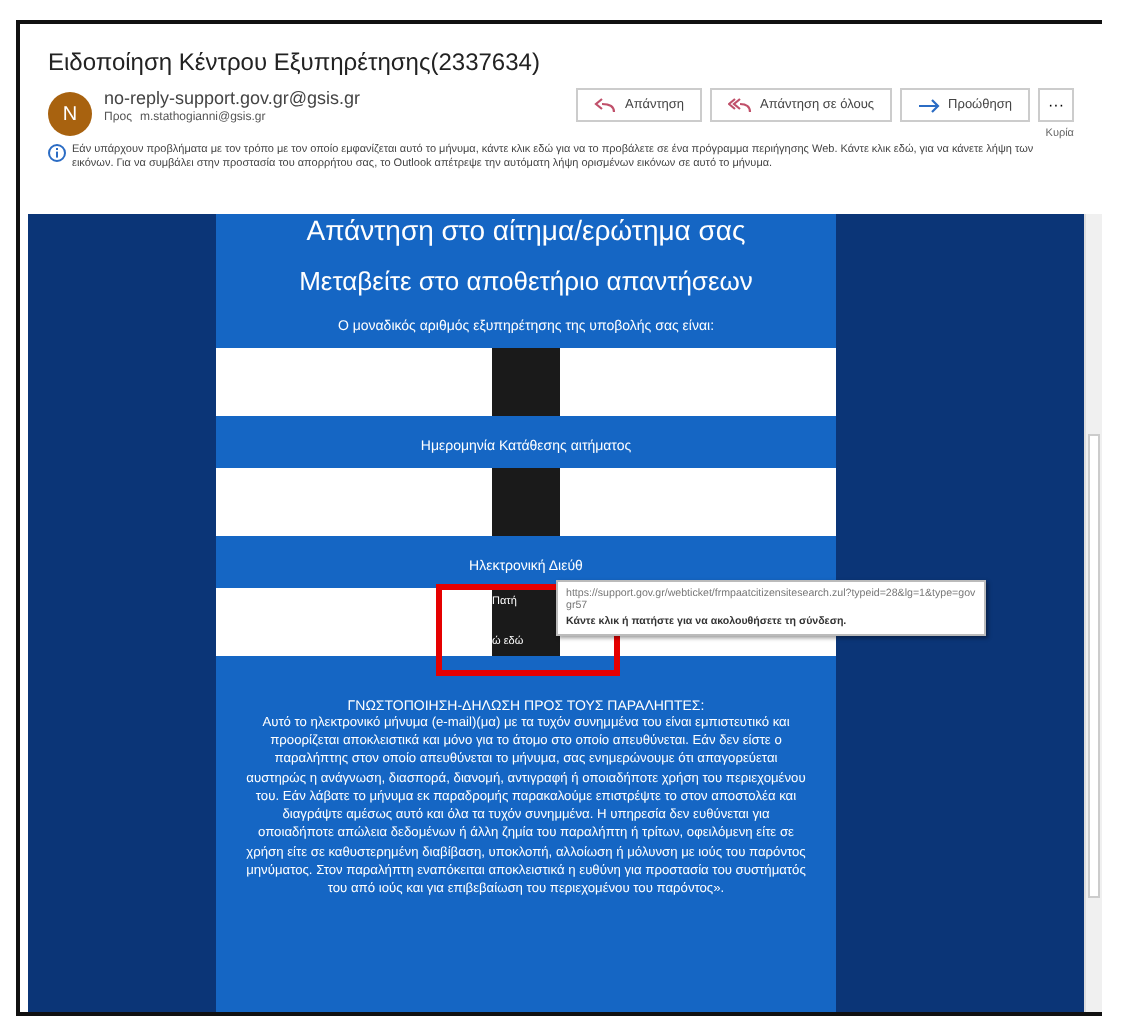 The image size is (1130, 1034). I want to click on message-title: Ειδοποίηση Κέντρου Εξυπηρέτησης(2337634), so click(295, 62).